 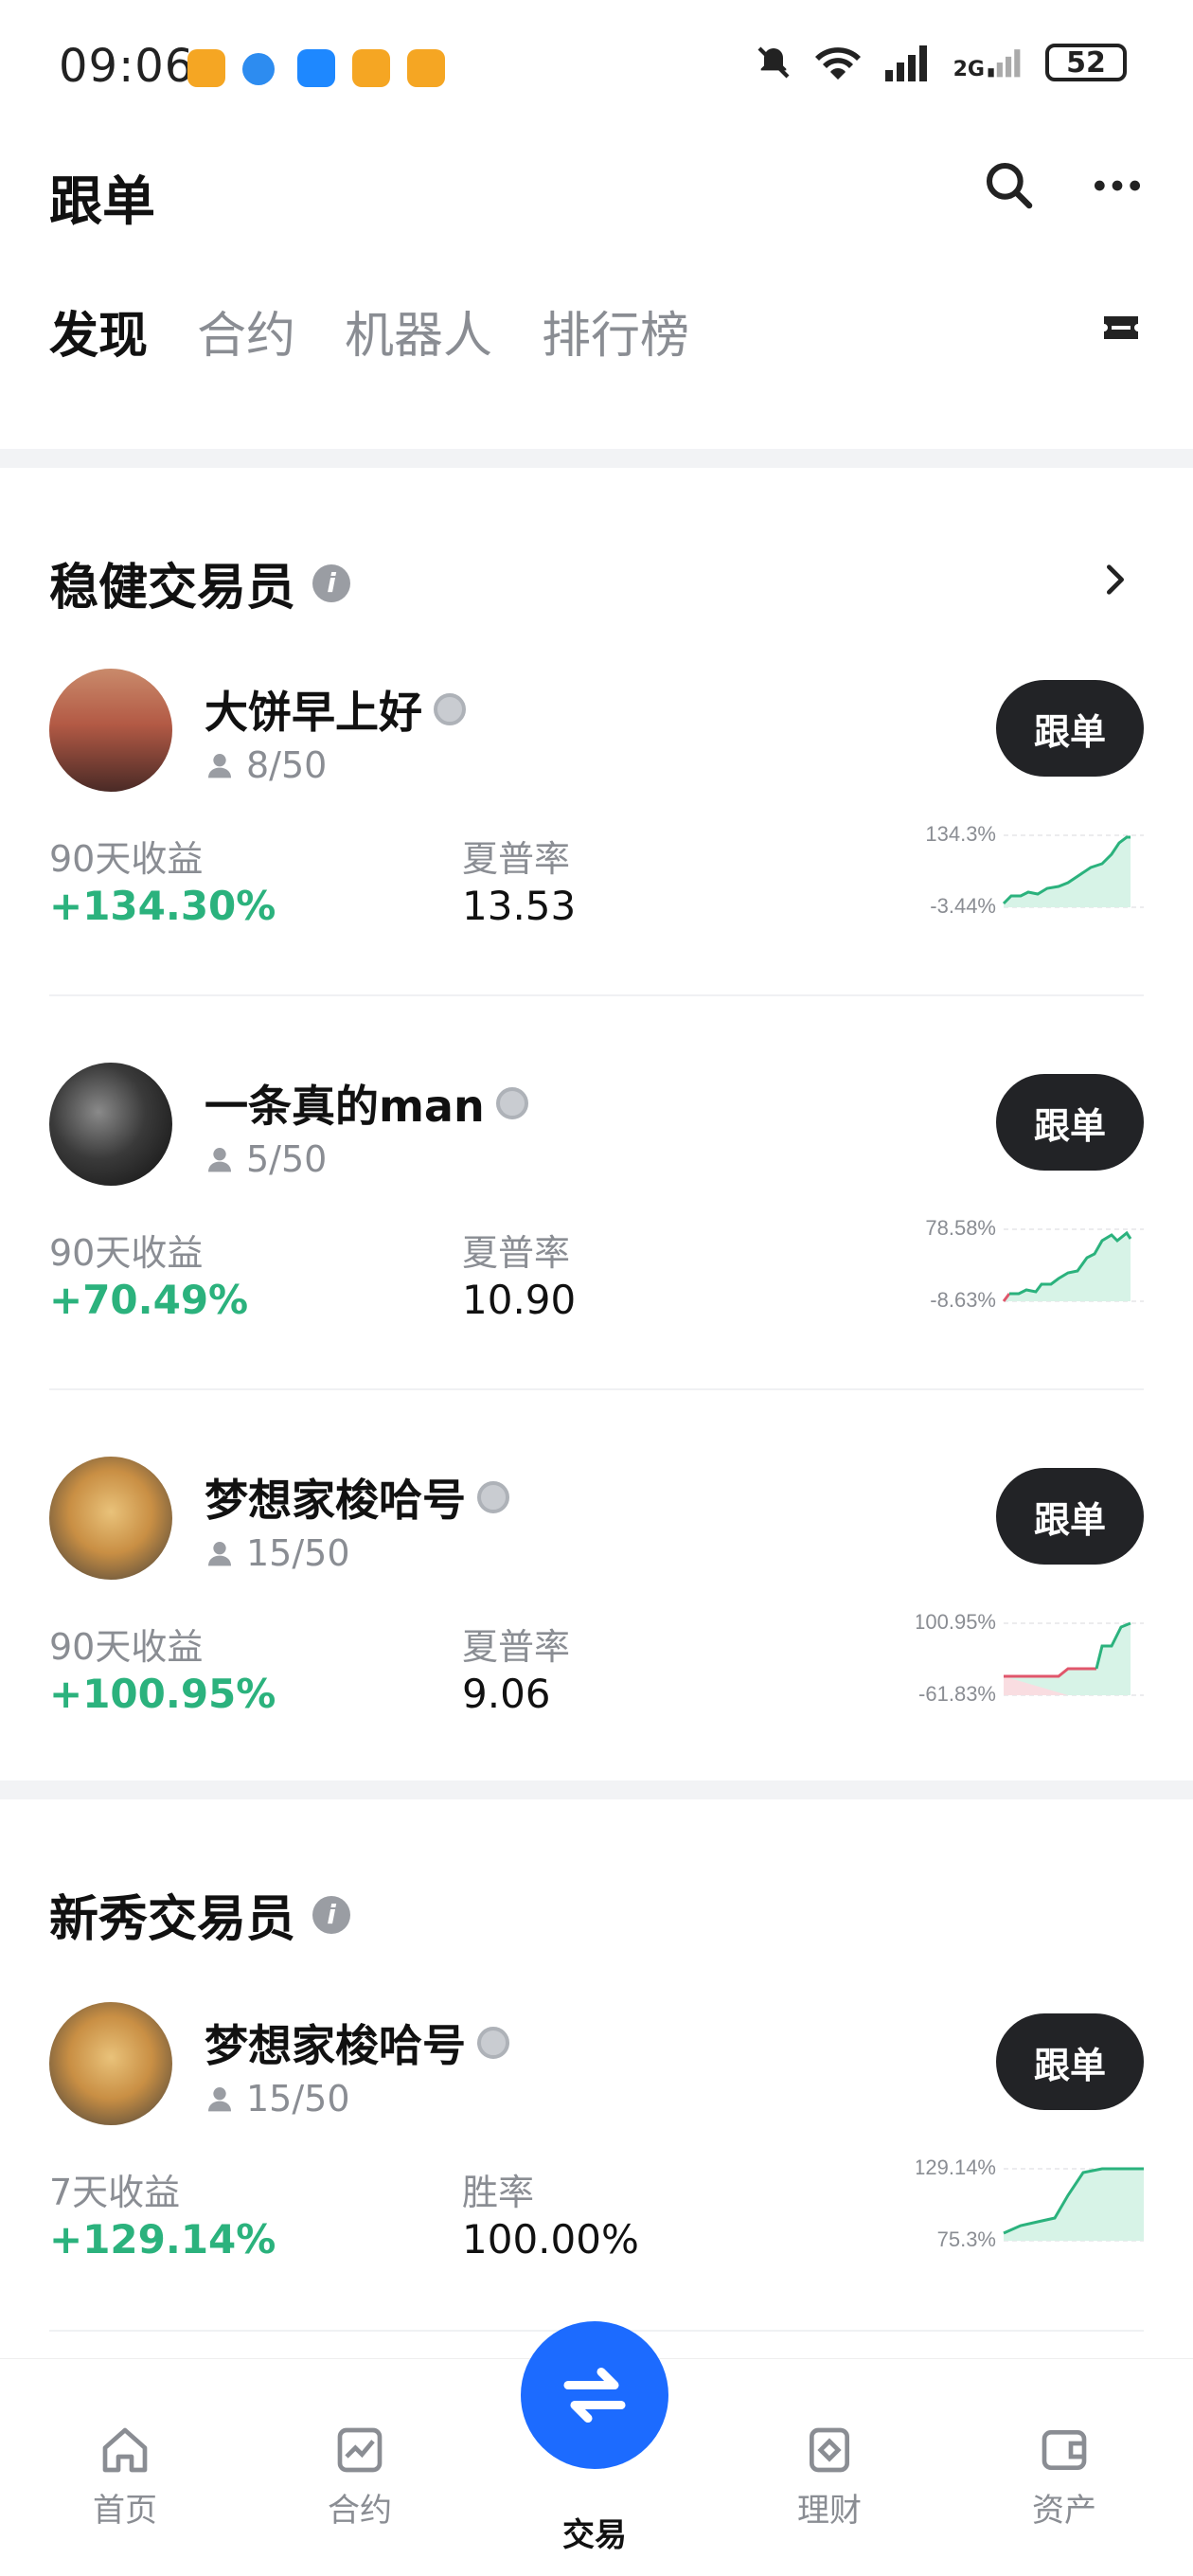 I want to click on nav-finance: 理财, so click(x=829, y=2477).